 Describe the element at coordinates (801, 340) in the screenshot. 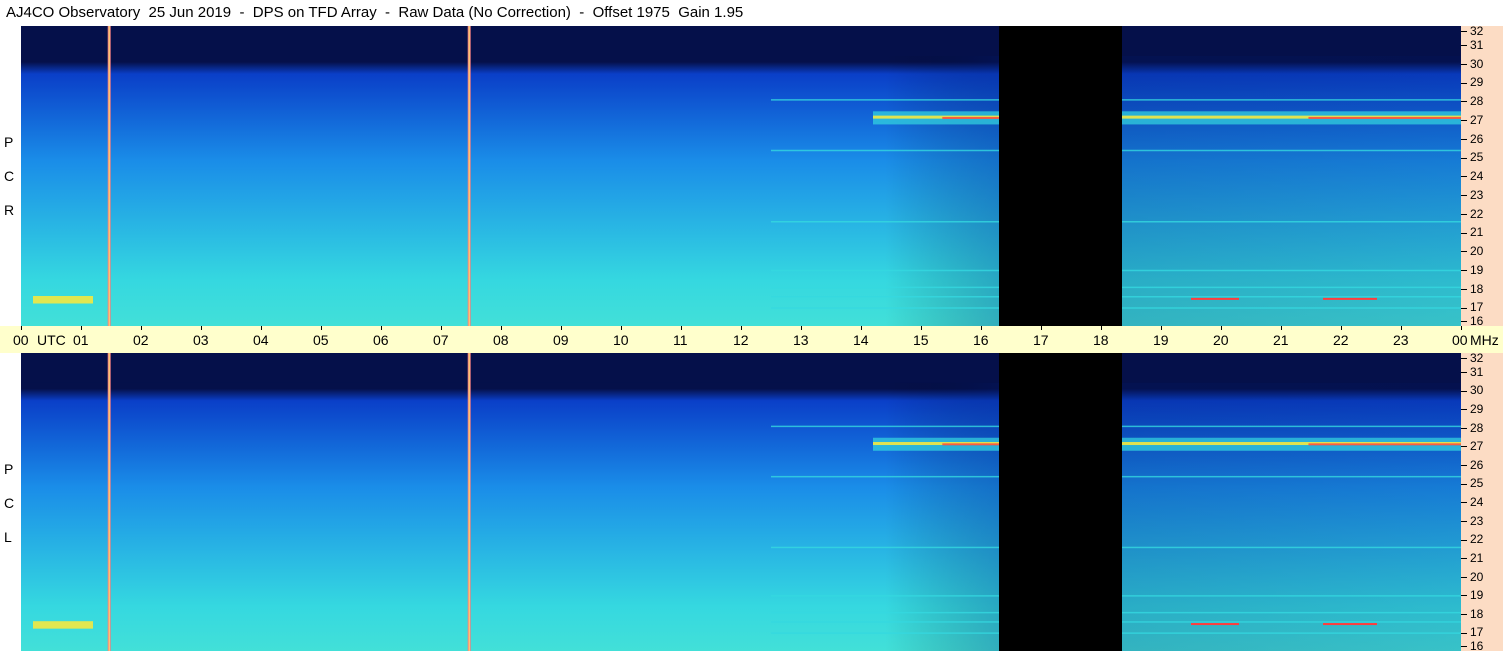

I see `time-tick-13: 13` at that location.